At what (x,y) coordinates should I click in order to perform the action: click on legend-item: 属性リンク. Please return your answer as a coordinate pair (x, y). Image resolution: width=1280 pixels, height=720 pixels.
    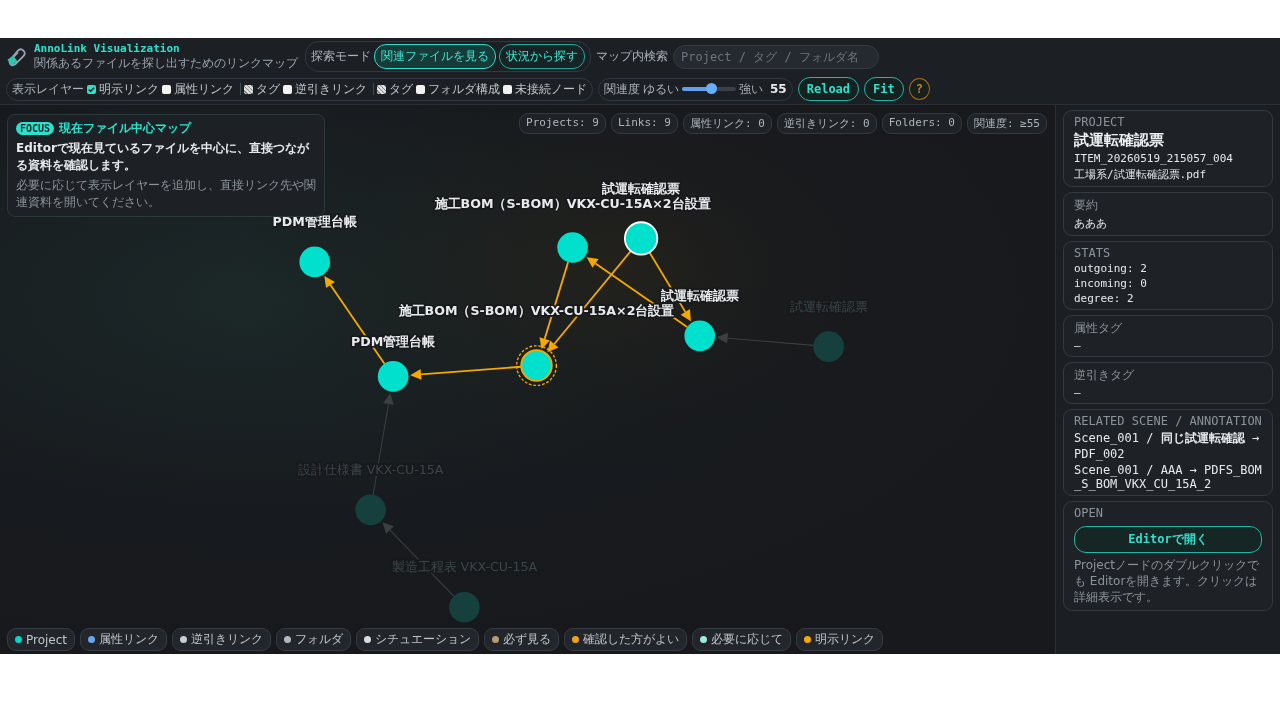
    Looking at the image, I should click on (124, 639).